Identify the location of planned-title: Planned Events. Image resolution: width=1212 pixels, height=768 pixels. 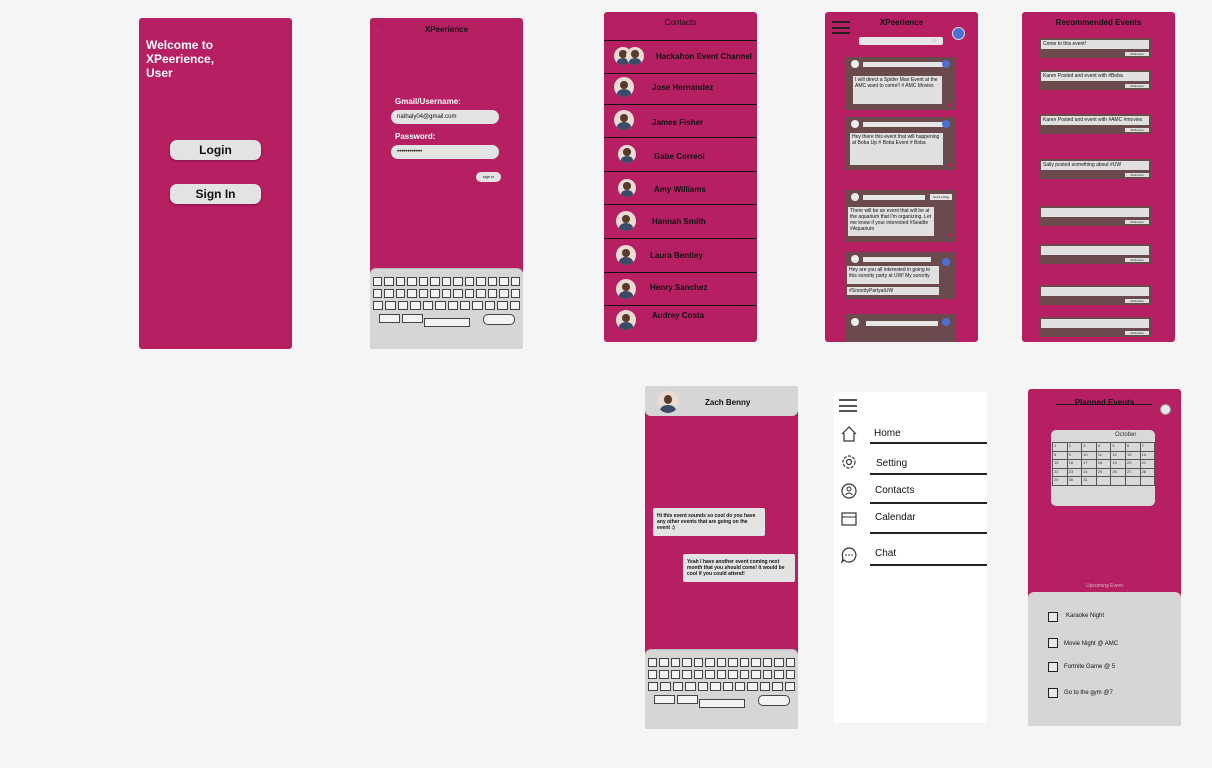
(1104, 402).